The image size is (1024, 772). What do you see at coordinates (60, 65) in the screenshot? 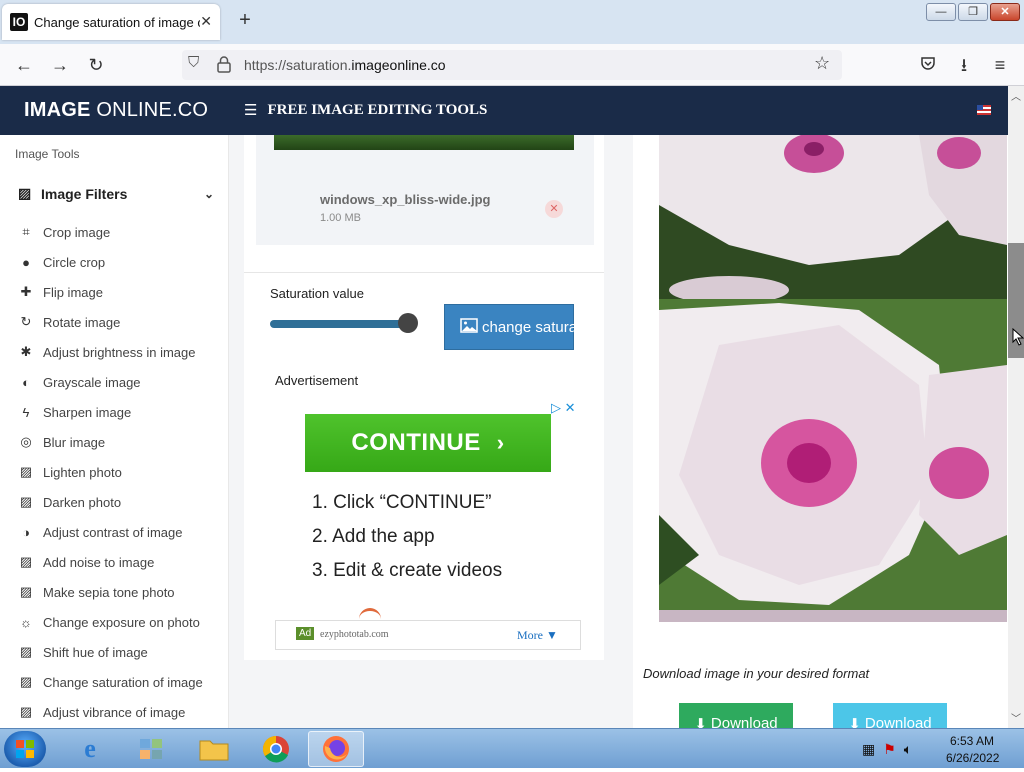
I see `forward-icon: →` at bounding box center [60, 65].